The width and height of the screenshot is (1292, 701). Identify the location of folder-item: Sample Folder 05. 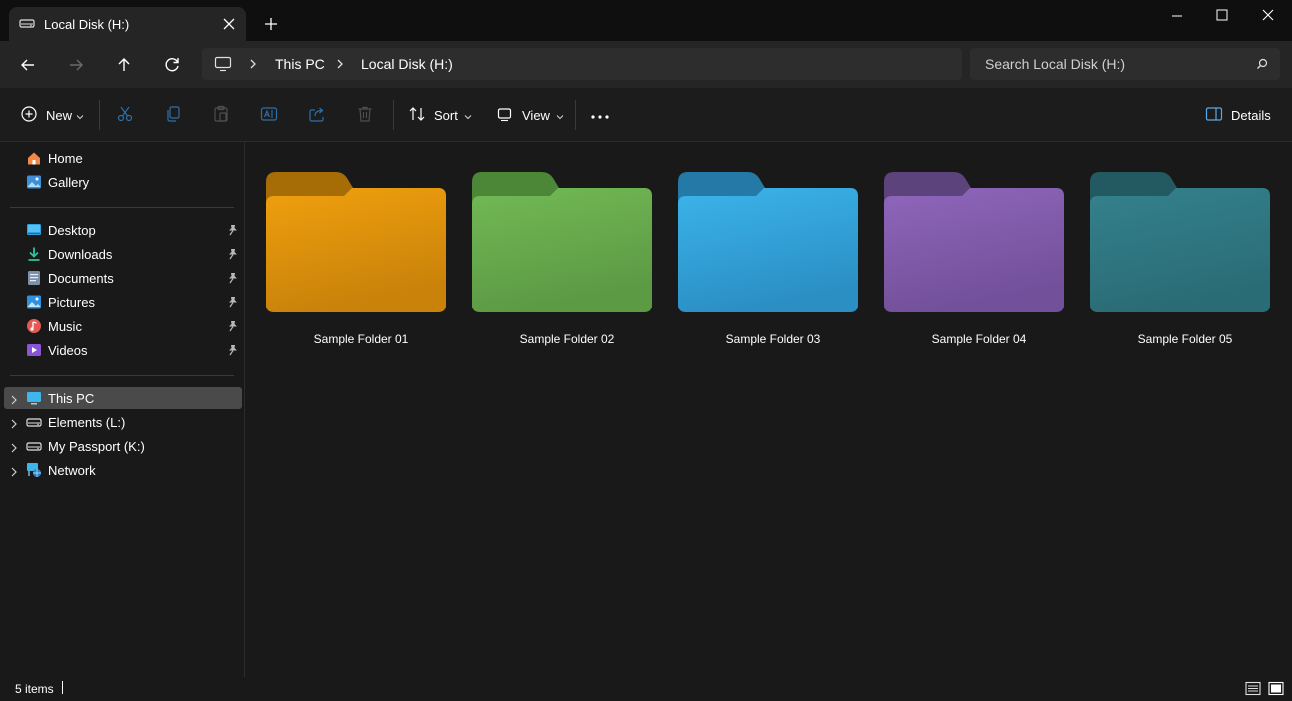
(1185, 263).